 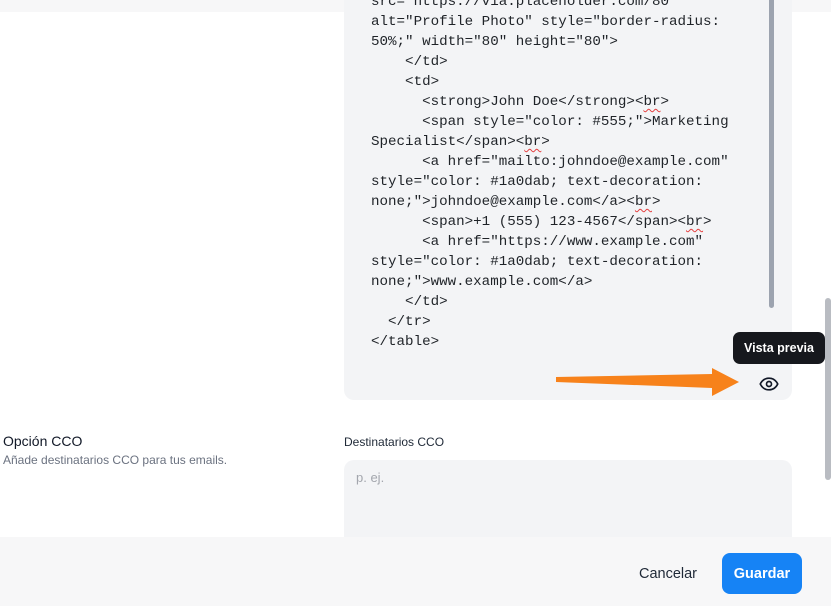 What do you see at coordinates (550, 122) in the screenshot?
I see `code-line: <span style="color: #555;">Marketing` at bounding box center [550, 122].